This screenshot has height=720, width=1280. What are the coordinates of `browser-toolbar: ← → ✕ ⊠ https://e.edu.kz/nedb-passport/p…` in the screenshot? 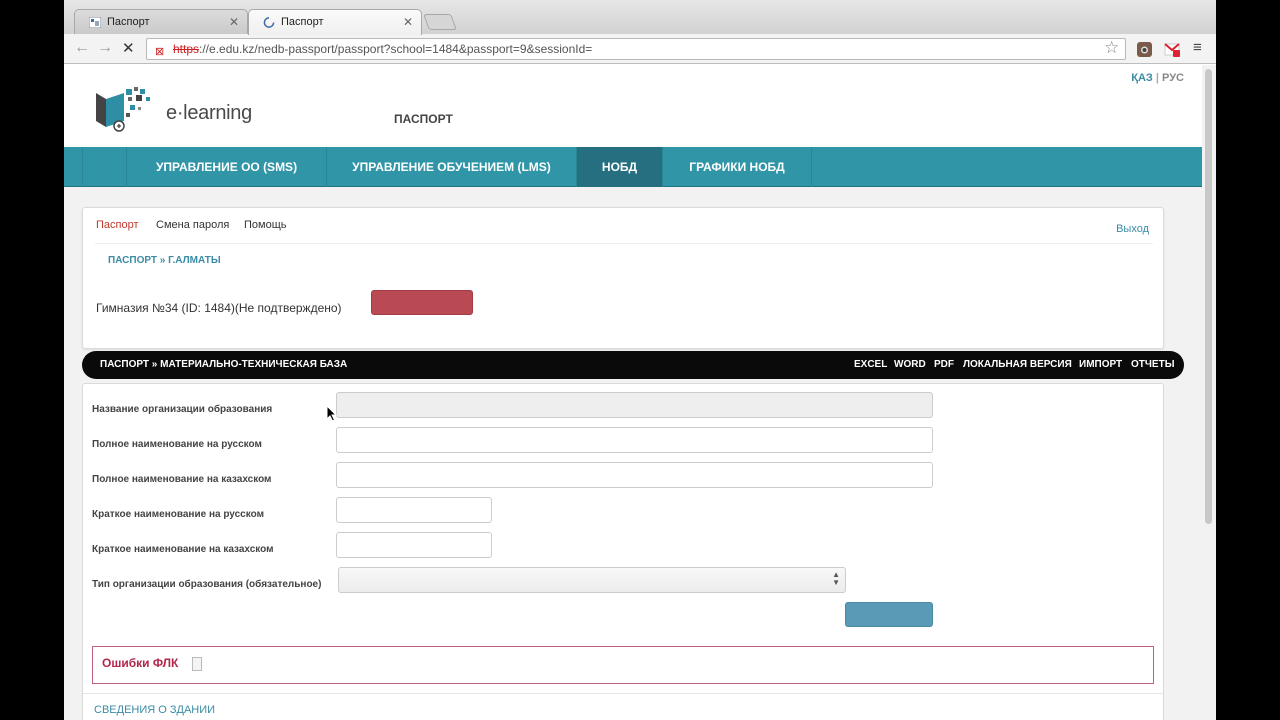 It's located at (640, 49).